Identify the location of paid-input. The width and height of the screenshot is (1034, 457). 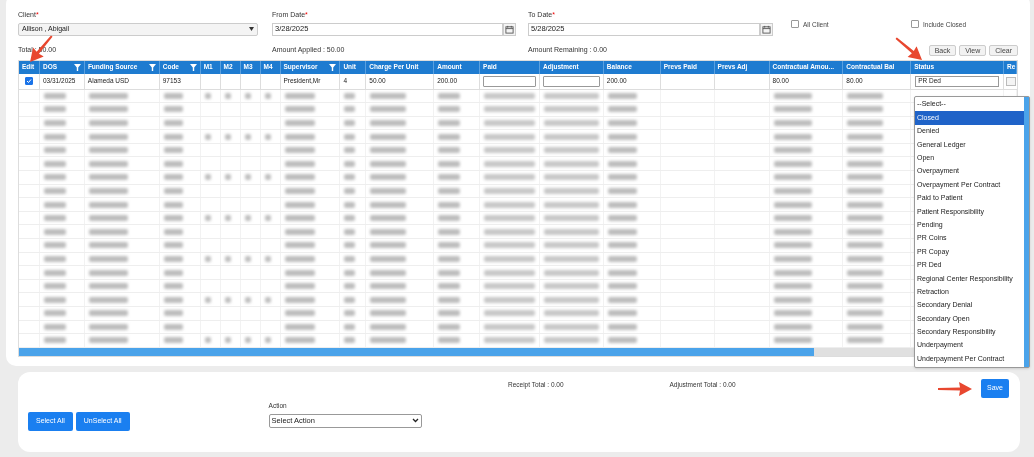
(509, 81).